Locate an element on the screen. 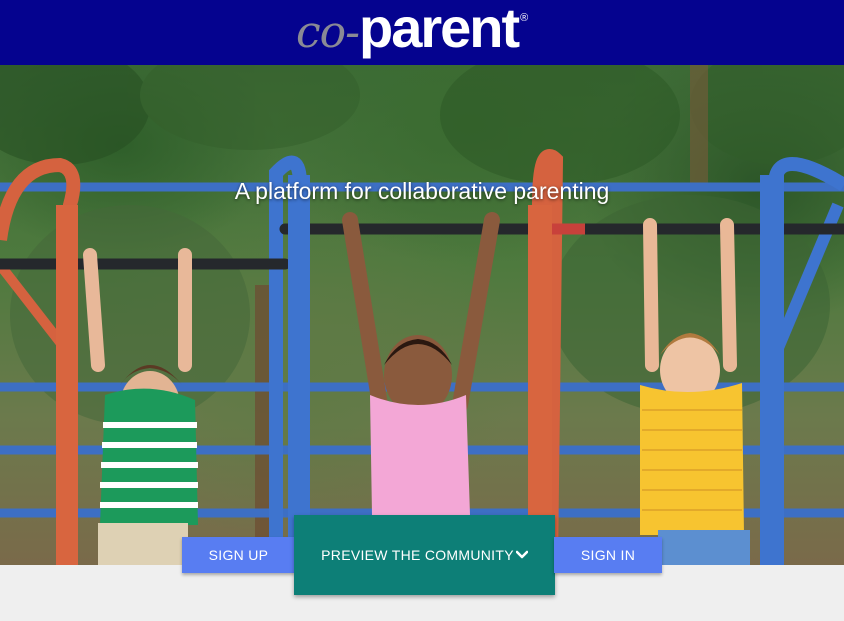  chevron-down-icon is located at coordinates (521, 555).